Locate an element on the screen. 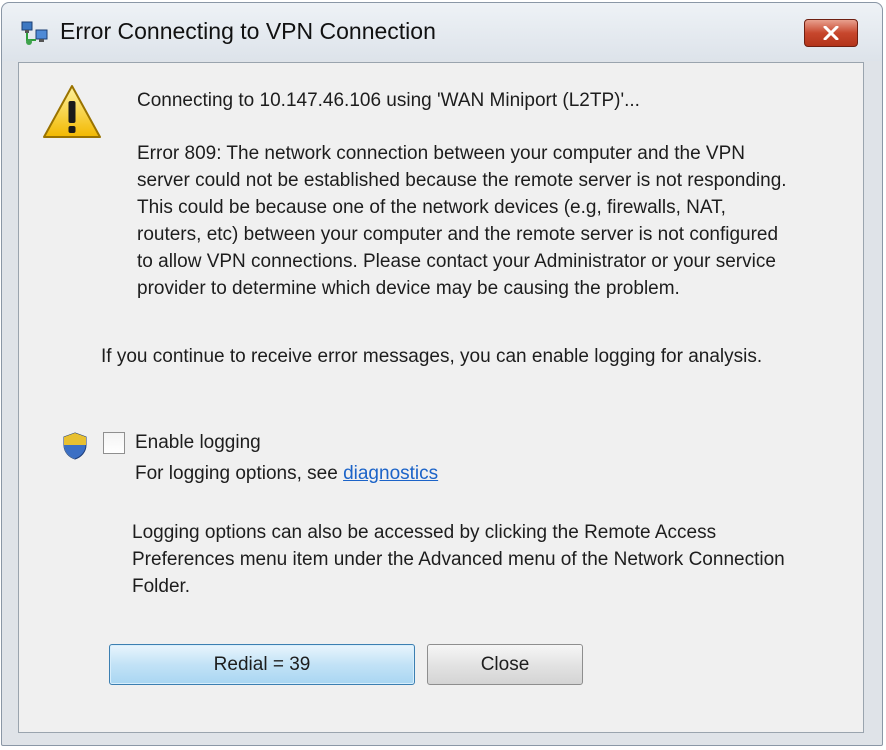 Image resolution: width=886 pixels, height=750 pixels. close-icon is located at coordinates (831, 33).